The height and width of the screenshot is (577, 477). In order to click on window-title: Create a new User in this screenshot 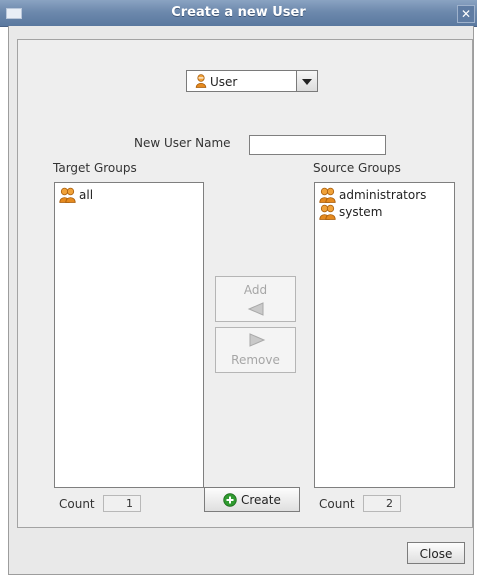, I will do `click(238, 12)`.